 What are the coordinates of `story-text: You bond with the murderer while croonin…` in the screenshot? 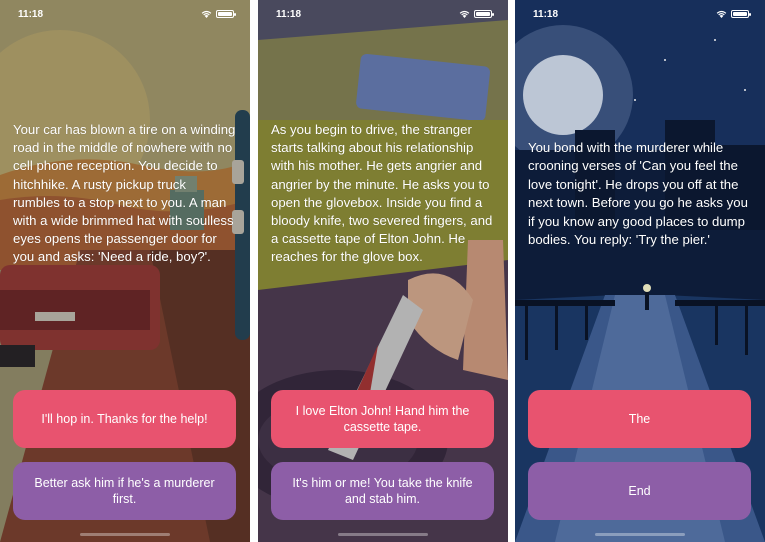 It's located at (638, 194).